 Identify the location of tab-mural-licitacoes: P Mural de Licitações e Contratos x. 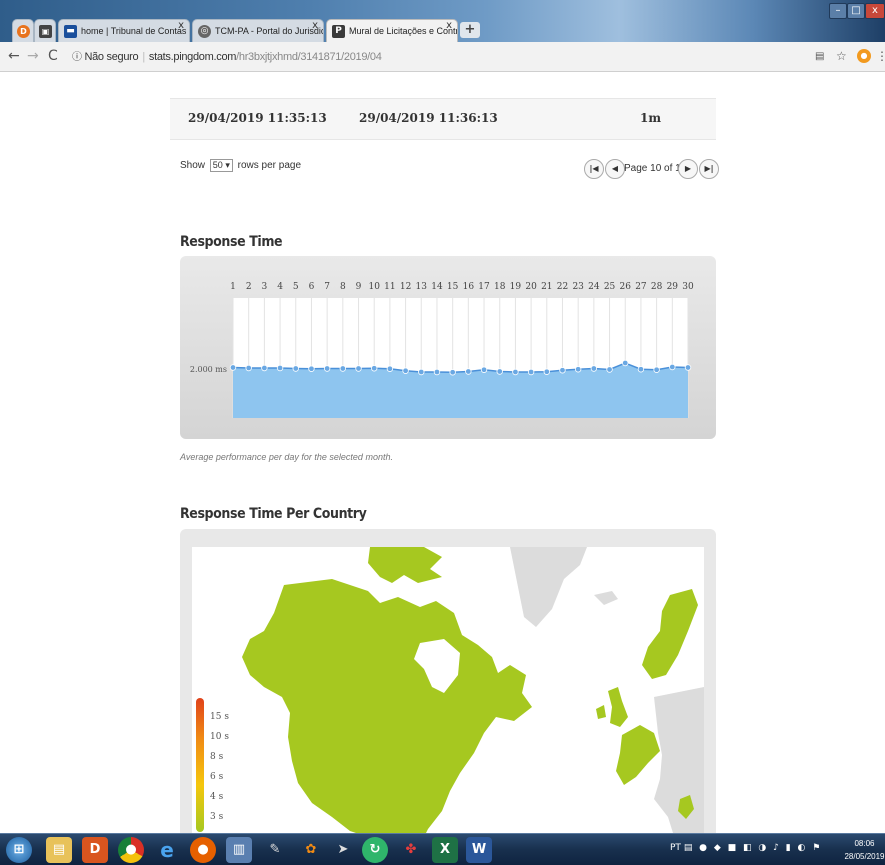
(392, 31).